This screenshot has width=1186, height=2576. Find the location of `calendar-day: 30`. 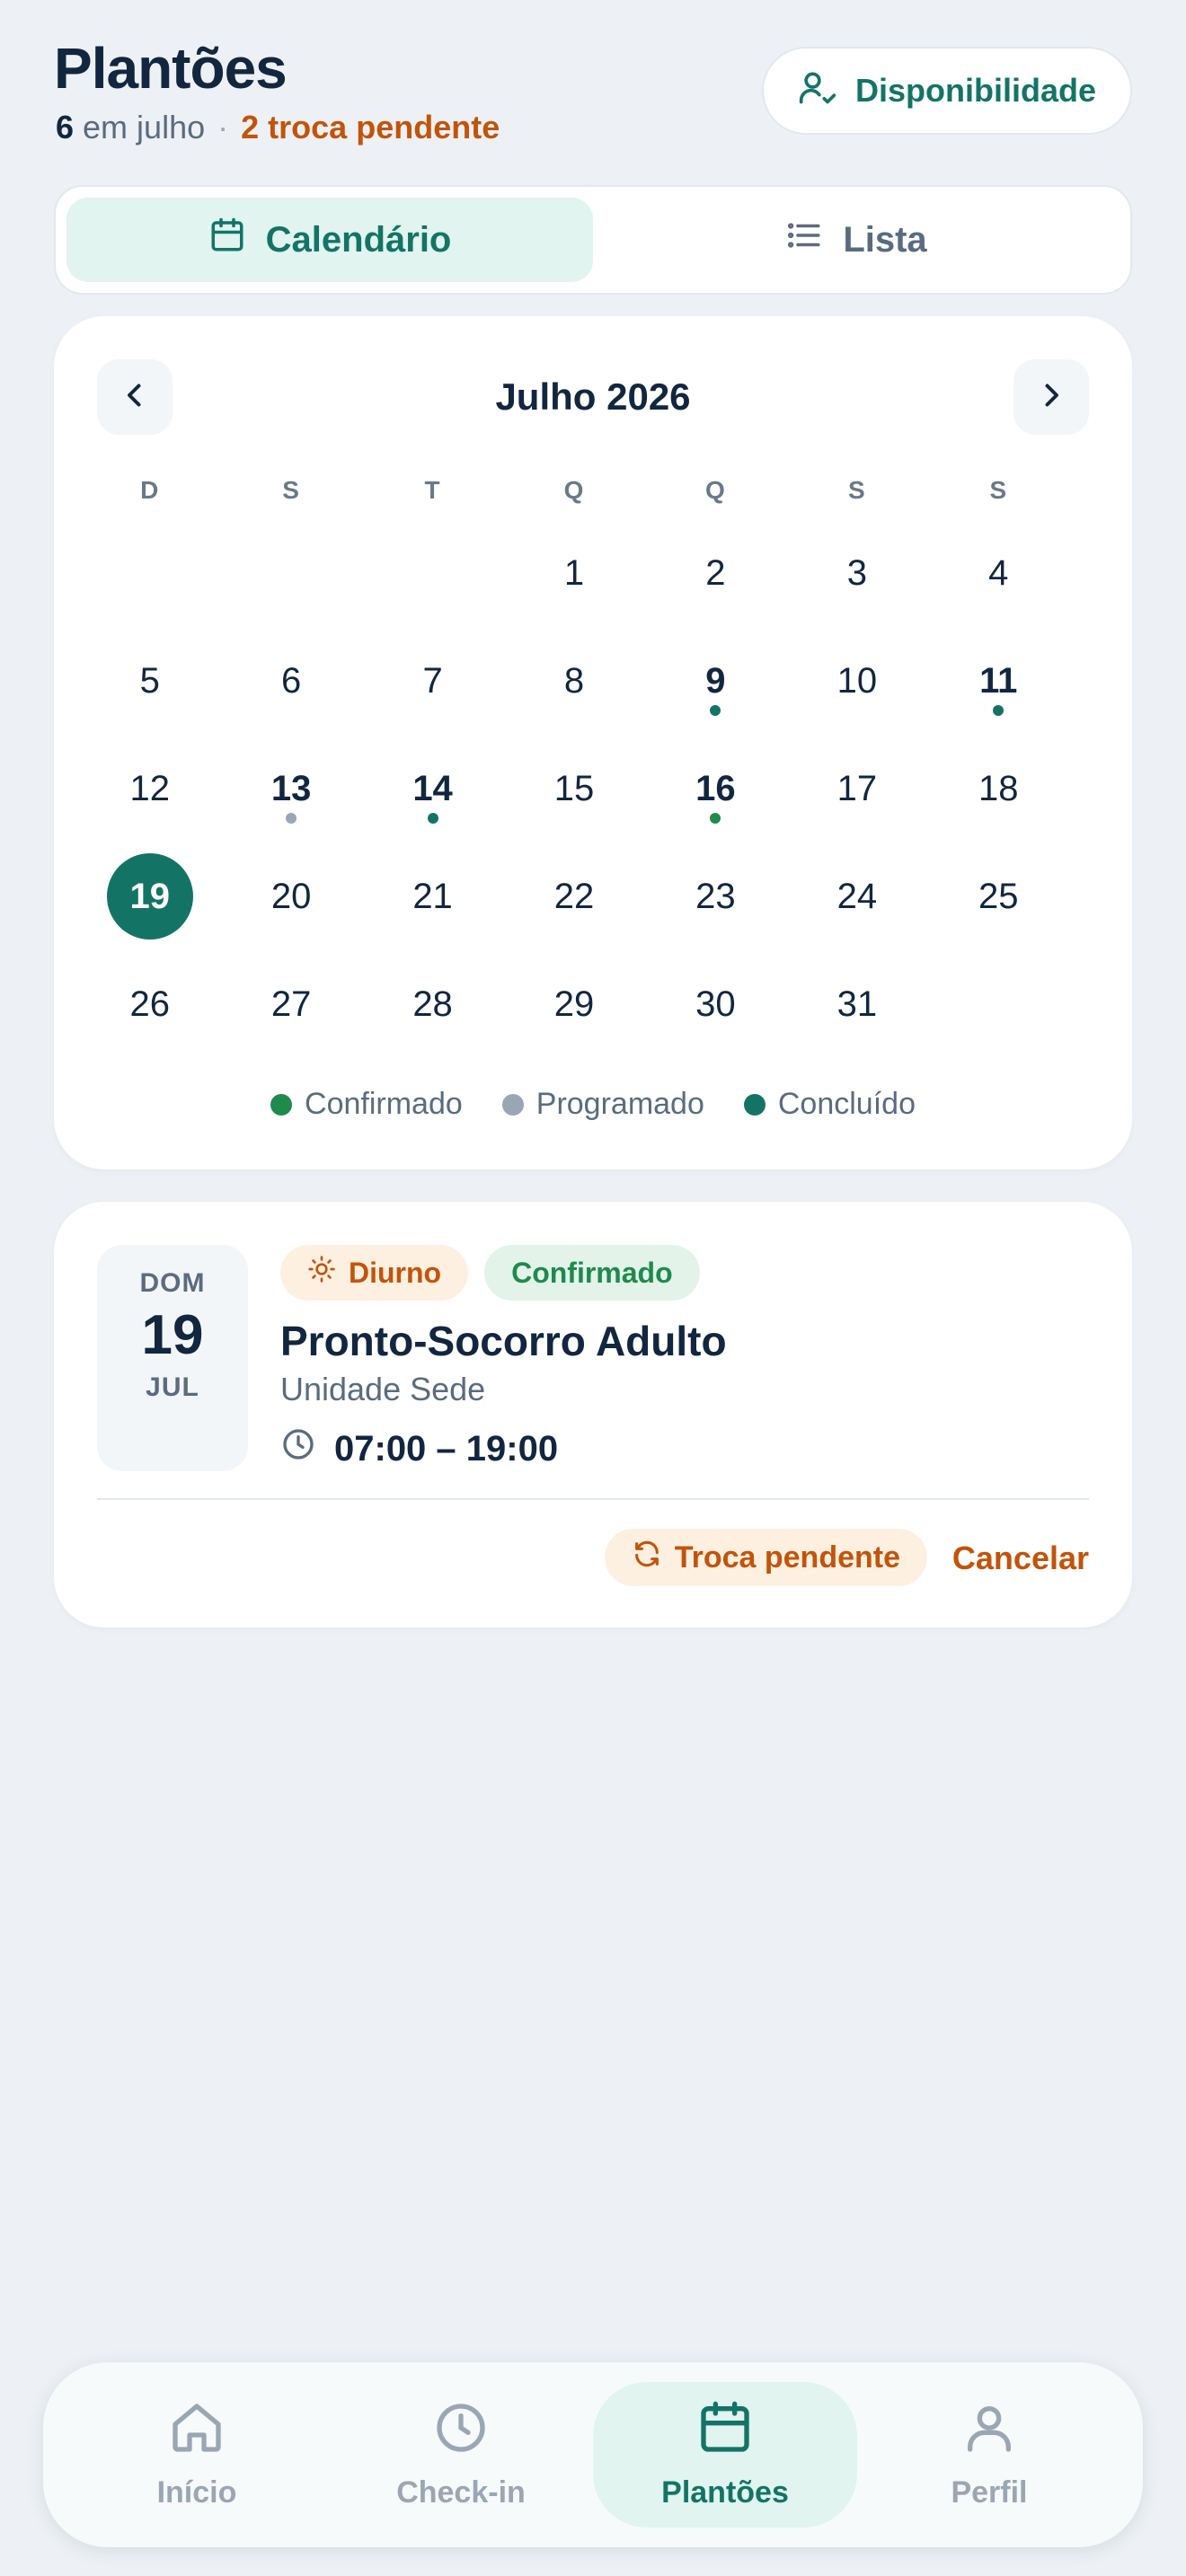

calendar-day: 30 is located at coordinates (715, 1004).